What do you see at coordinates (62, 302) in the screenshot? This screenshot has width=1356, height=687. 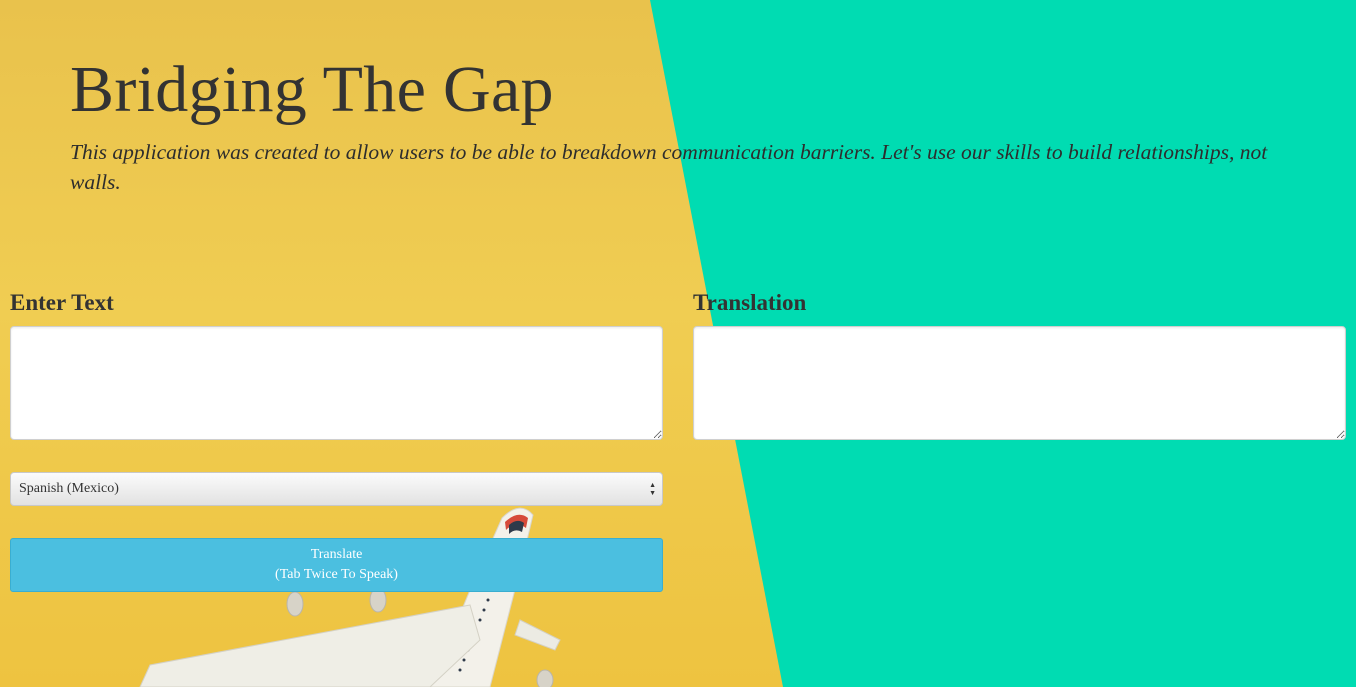 I see `enter-text-label: Enter Text` at bounding box center [62, 302].